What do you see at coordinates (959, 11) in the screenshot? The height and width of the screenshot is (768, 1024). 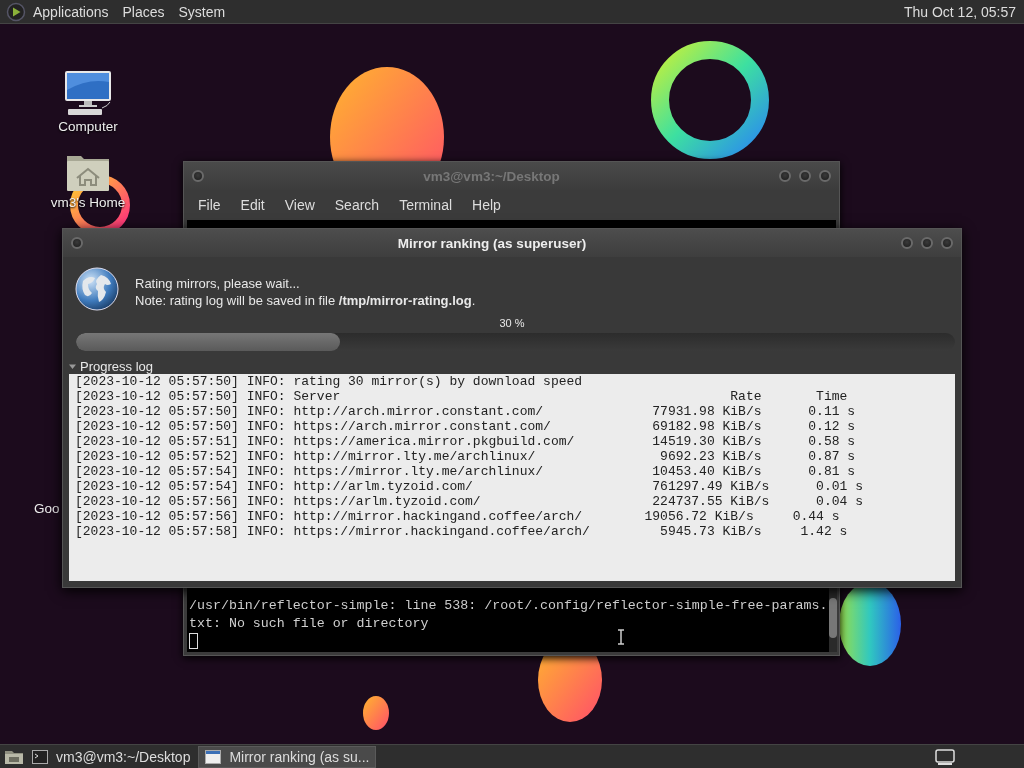 I see `clock: Thu Oct 12, 05:57` at bounding box center [959, 11].